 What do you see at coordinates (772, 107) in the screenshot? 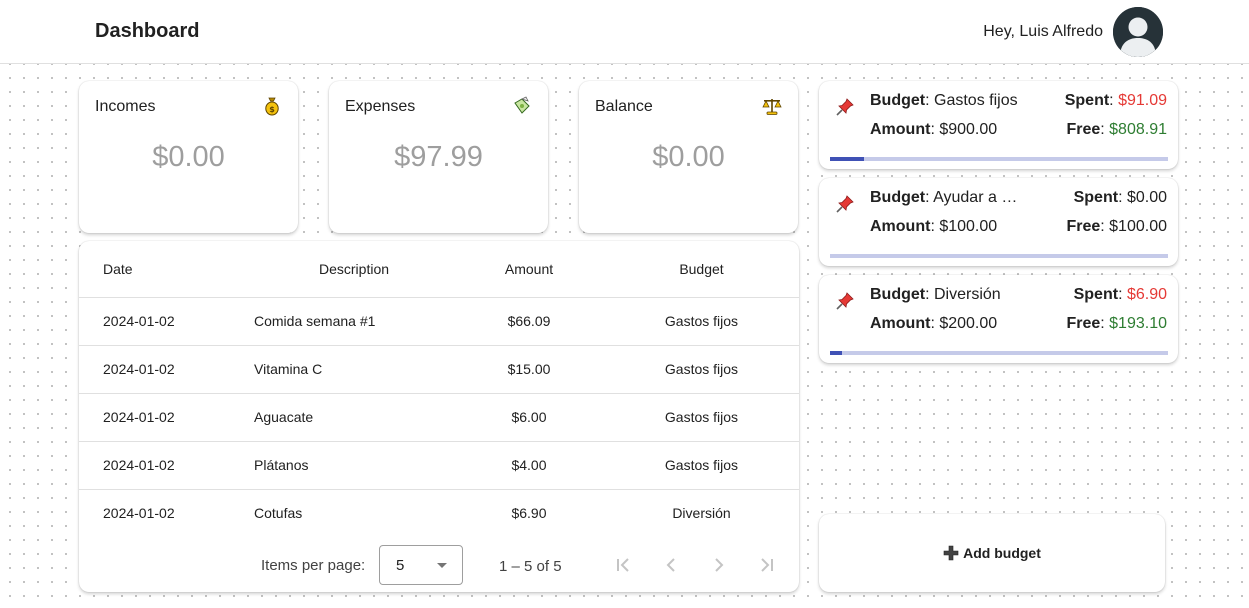
I see `balance-scale-icon` at bounding box center [772, 107].